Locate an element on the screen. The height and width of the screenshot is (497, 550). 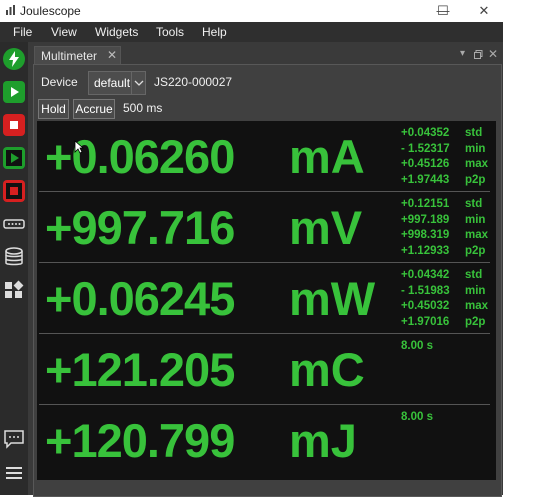
window-title: Joulescope is located at coordinates (50, 11).